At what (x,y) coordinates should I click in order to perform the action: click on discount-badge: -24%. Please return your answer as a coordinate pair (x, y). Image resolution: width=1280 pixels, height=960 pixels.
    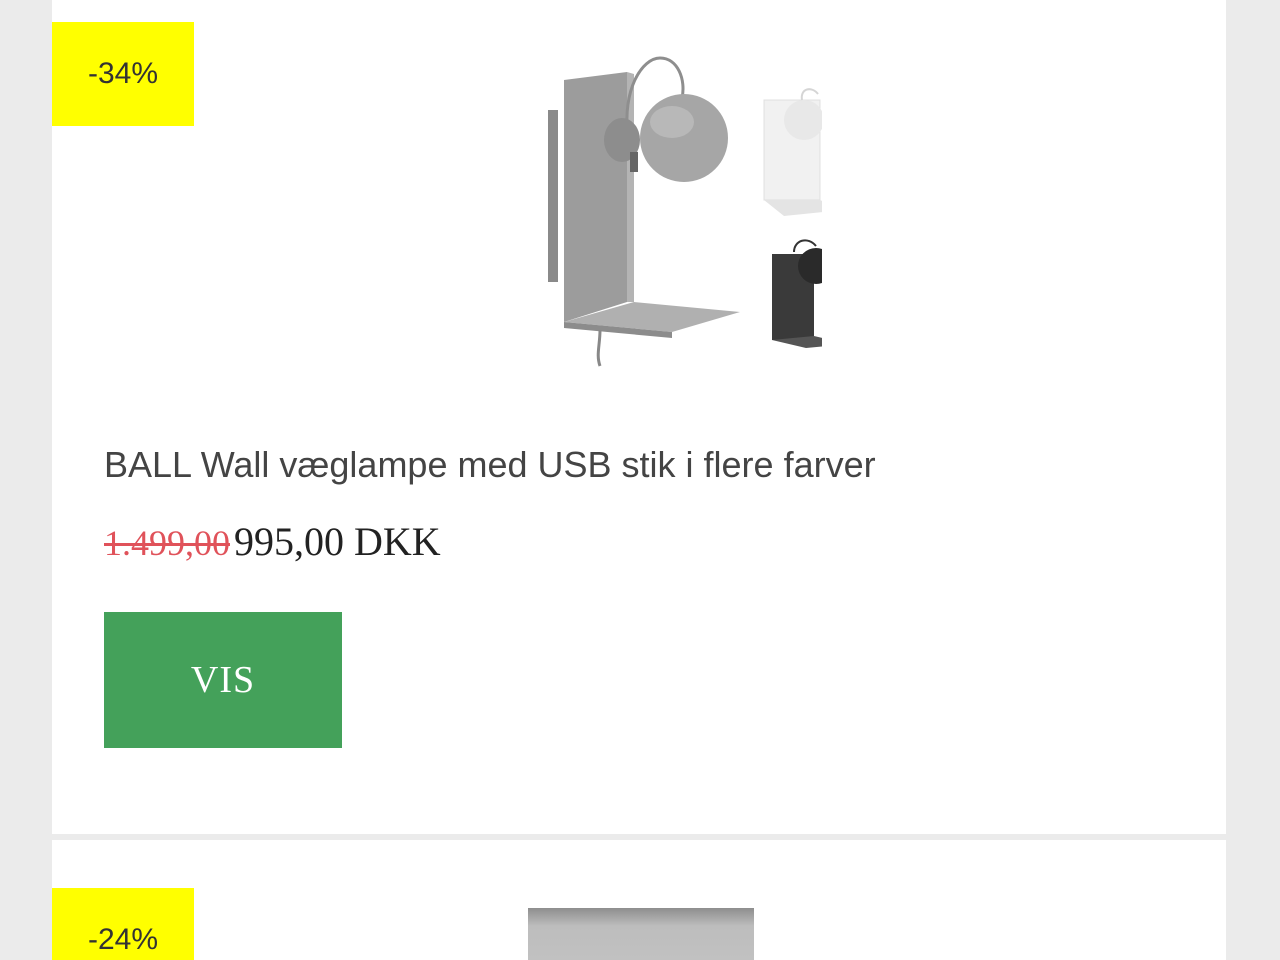
    Looking at the image, I should click on (123, 924).